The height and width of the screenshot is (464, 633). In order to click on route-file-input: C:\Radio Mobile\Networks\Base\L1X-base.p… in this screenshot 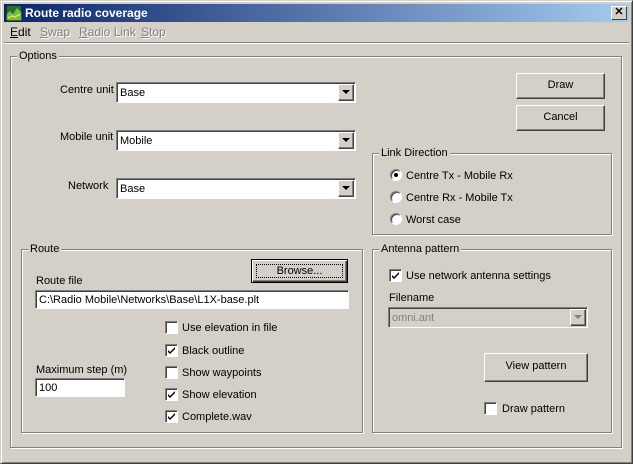, I will do `click(192, 299)`.